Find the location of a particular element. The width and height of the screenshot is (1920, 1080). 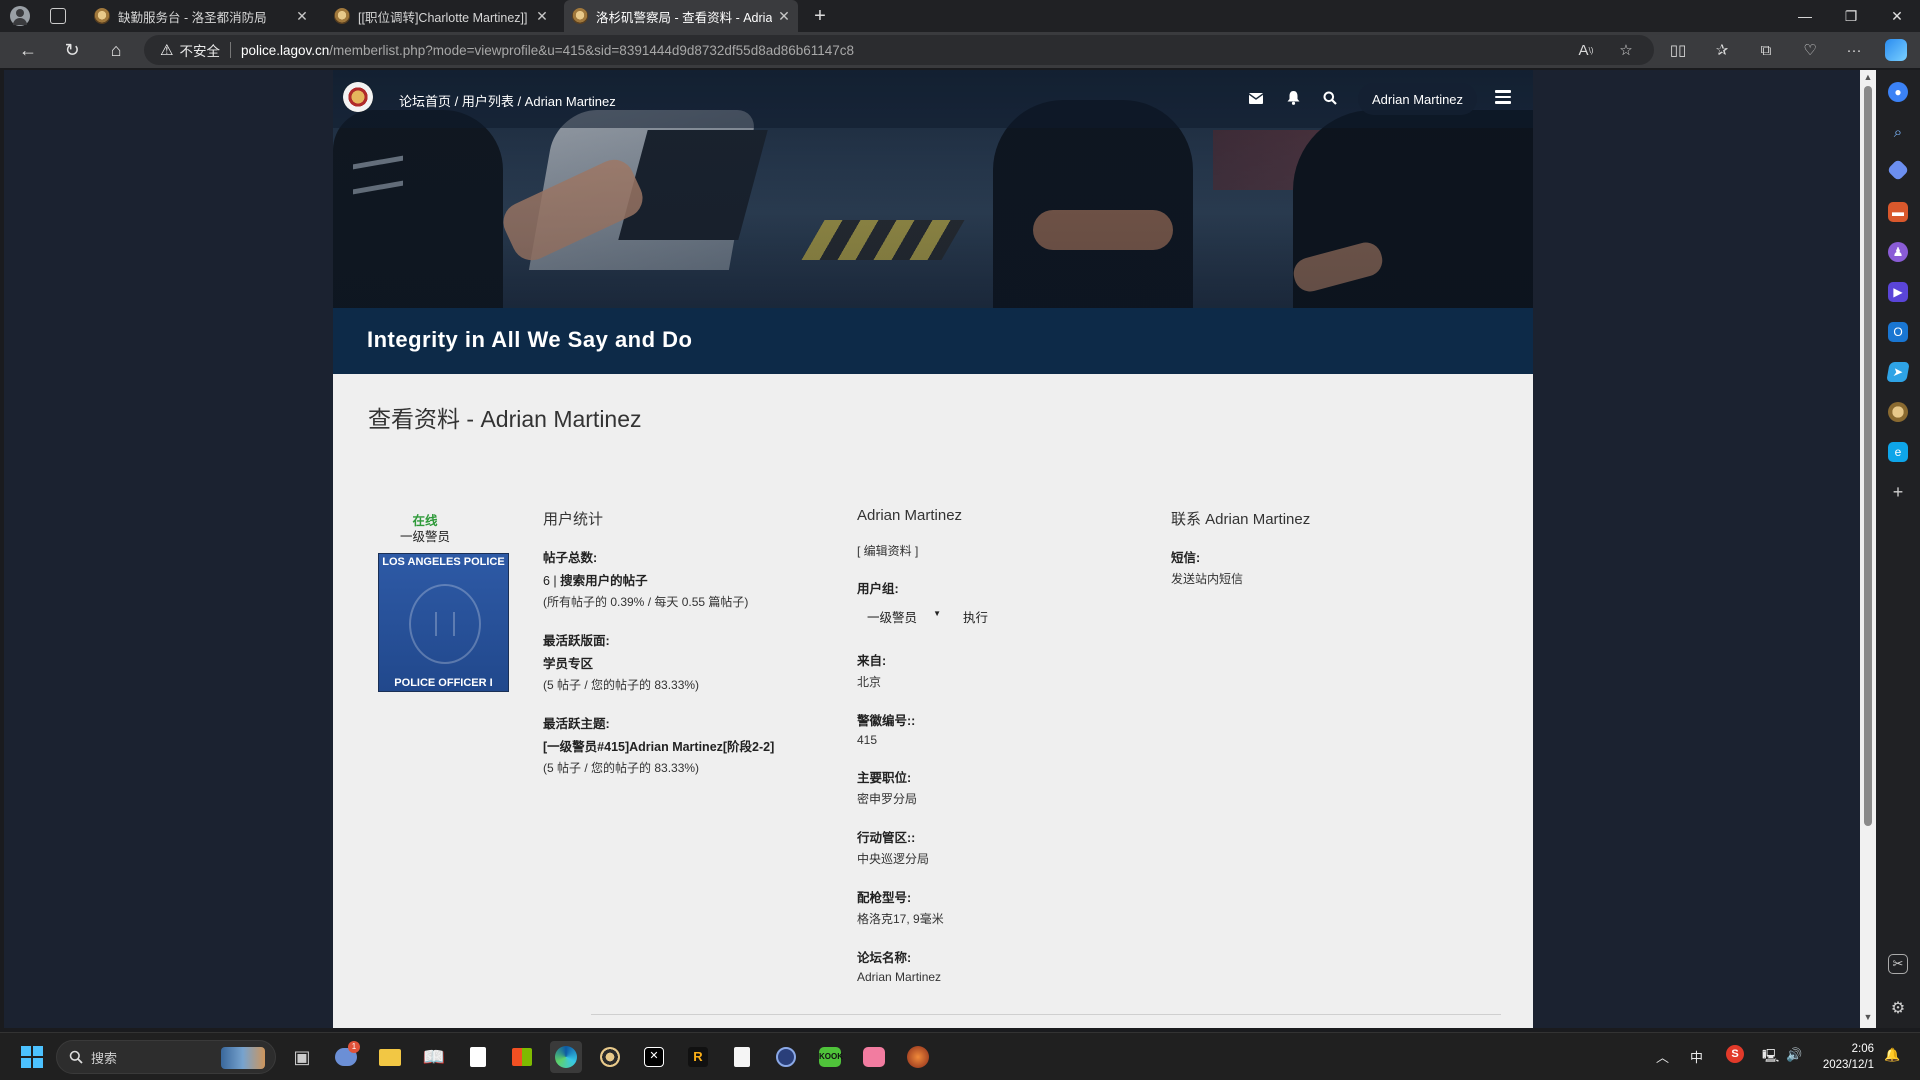

close-window-button: ✕ is located at coordinates (1897, 16).